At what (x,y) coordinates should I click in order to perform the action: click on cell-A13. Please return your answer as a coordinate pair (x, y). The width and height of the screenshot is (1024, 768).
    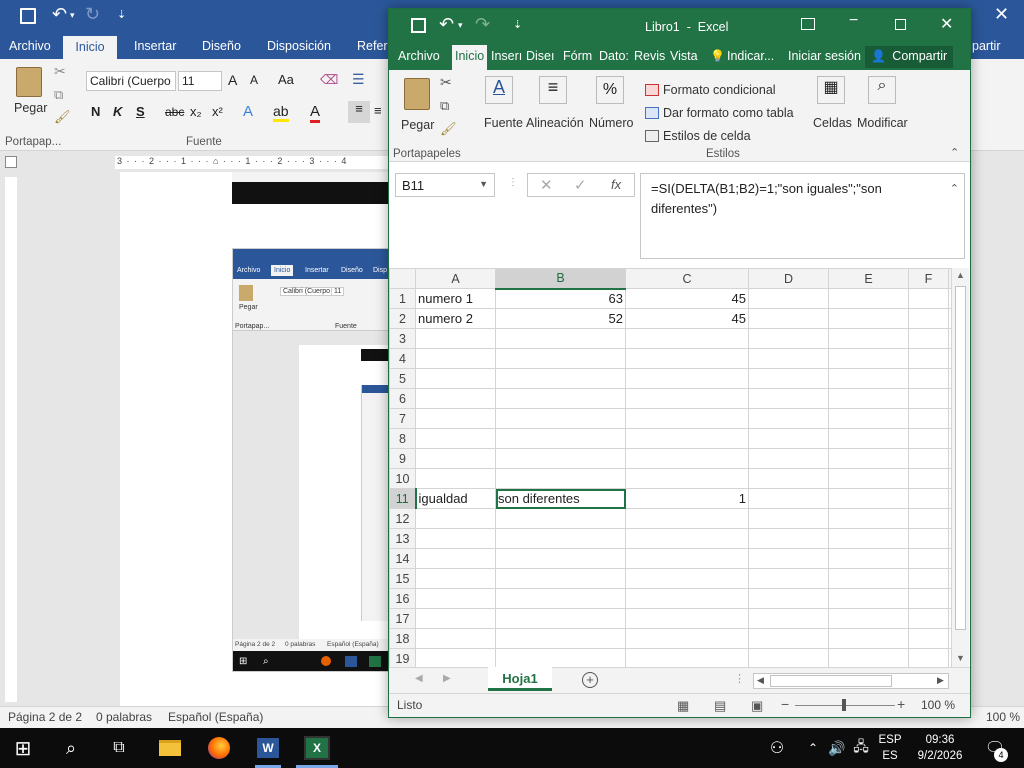
    Looking at the image, I should click on (455, 538).